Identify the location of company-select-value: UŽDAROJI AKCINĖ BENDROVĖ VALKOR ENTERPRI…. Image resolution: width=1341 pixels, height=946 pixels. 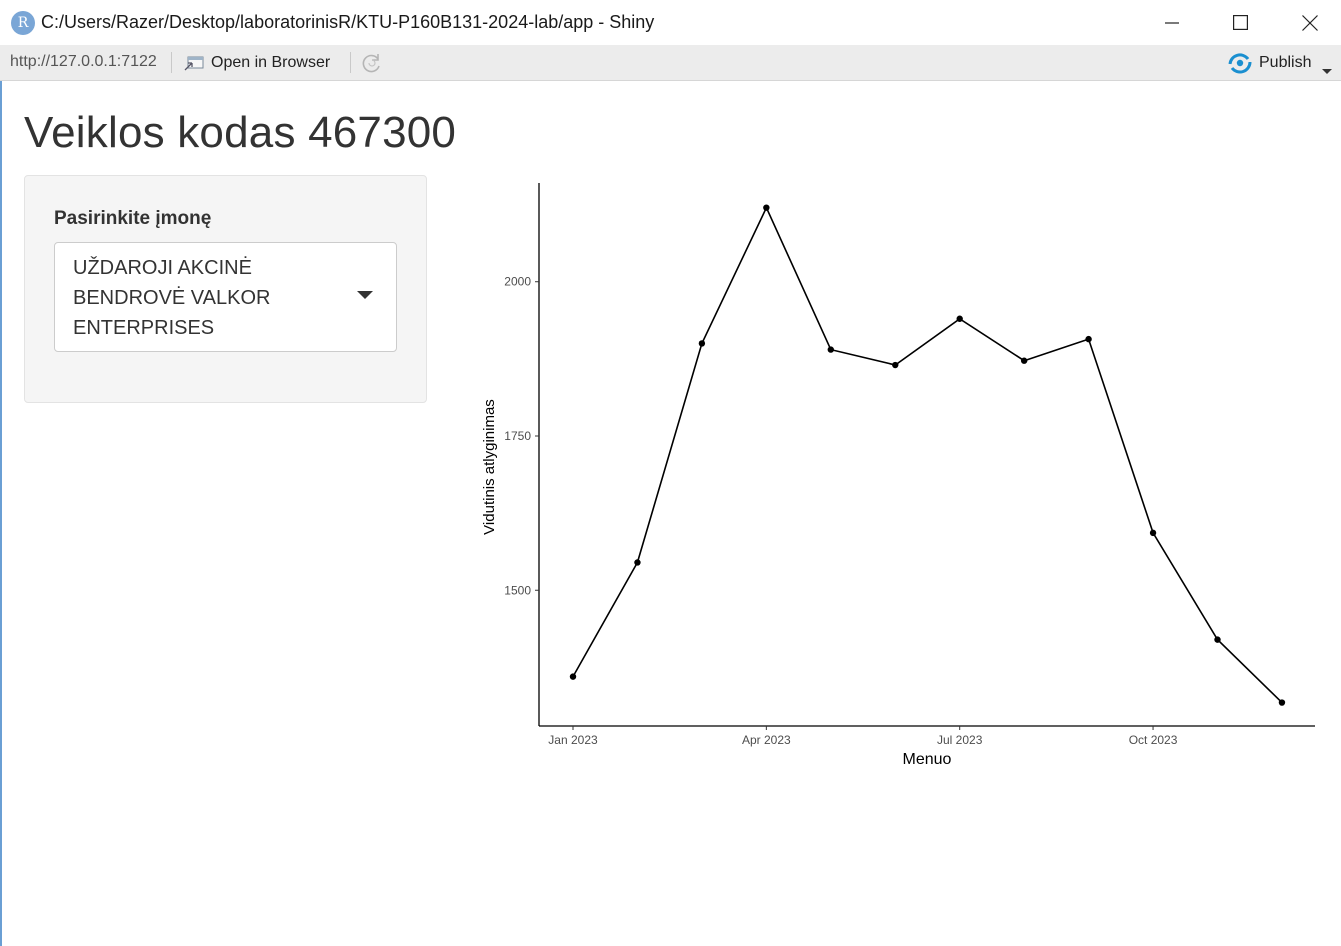
(172, 298).